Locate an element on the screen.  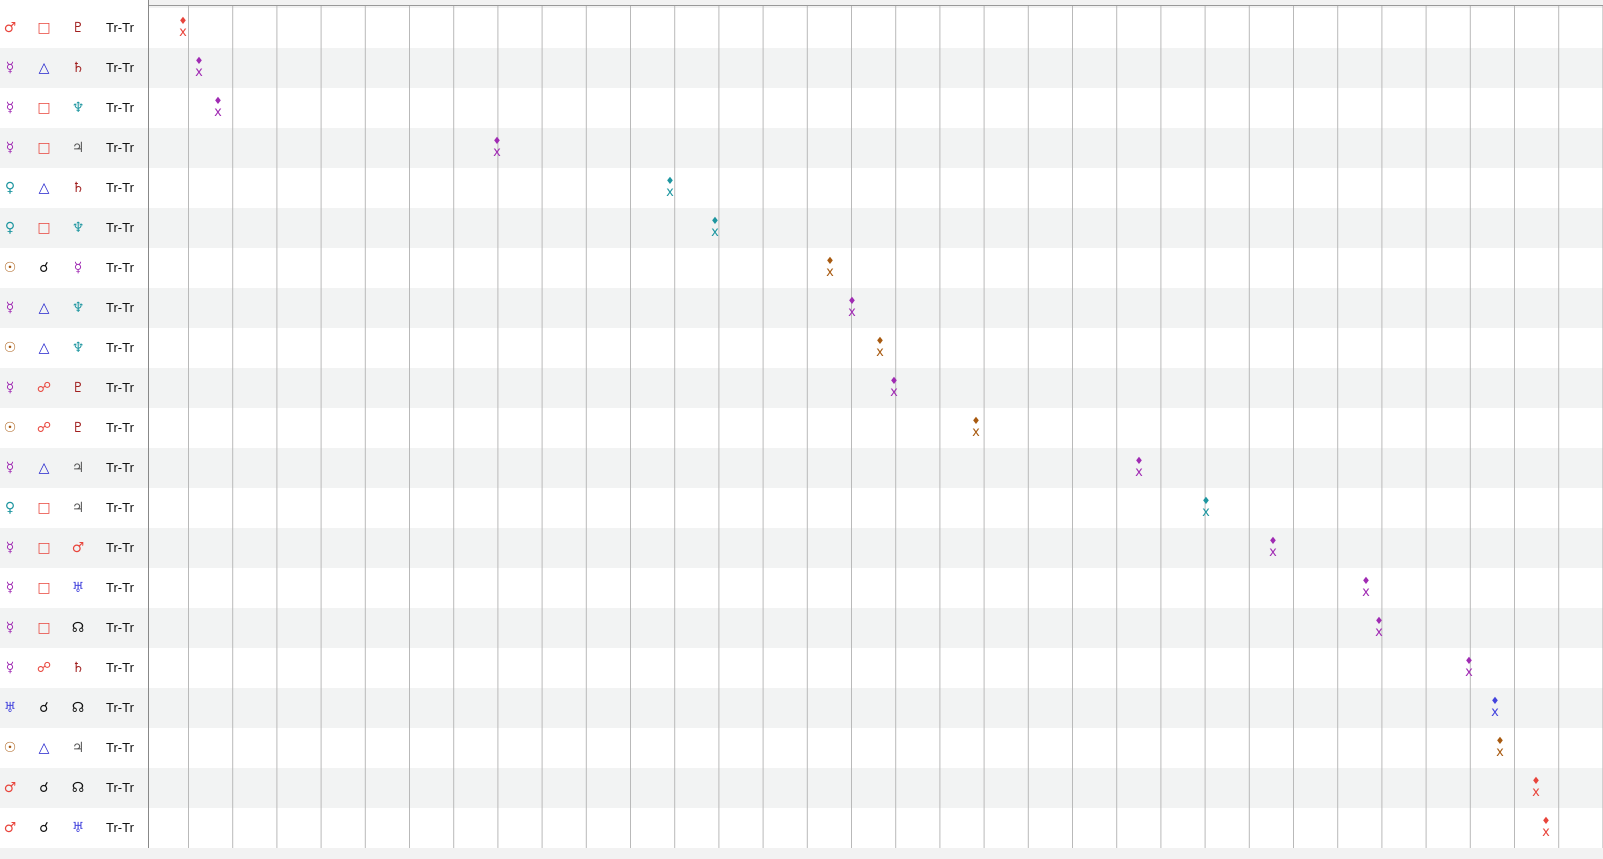
aspect-row: ♅ ☌ ☊ Tr-Tr is located at coordinates (74, 708).